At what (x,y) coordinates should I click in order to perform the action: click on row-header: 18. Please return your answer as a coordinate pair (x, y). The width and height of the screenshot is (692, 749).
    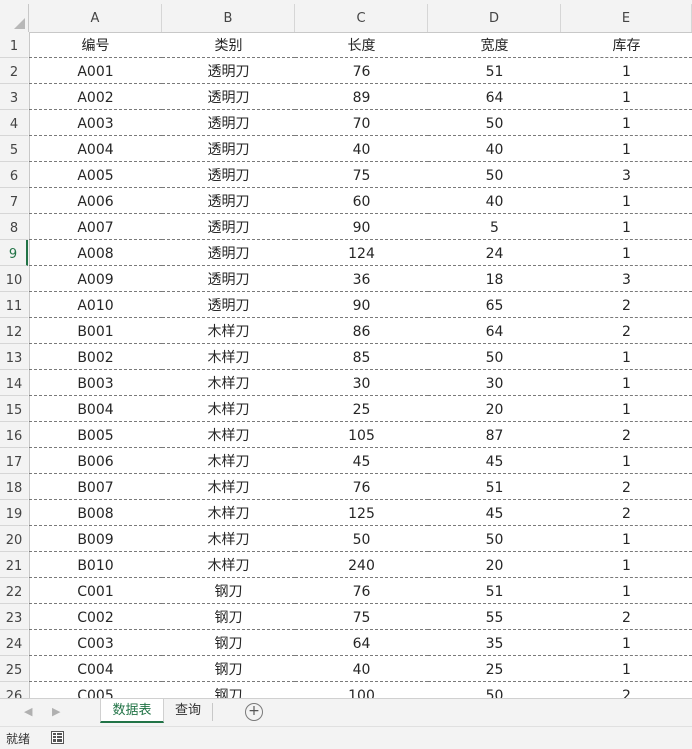
    Looking at the image, I should click on (14, 487).